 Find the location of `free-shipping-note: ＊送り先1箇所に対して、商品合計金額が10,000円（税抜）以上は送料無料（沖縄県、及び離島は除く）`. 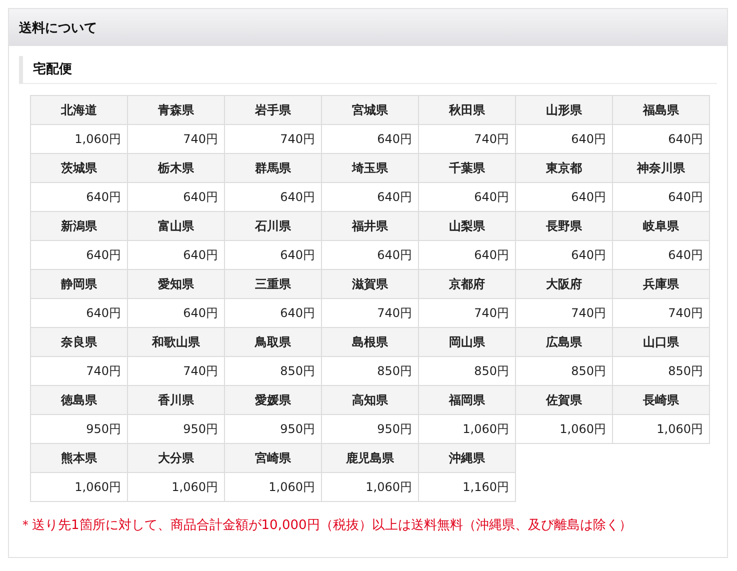

free-shipping-note: ＊送り先1箇所に対して、商品合計金額が10,000円（税抜）以上は送料無料（沖縄県、及び離島は除く） is located at coordinates (326, 525).